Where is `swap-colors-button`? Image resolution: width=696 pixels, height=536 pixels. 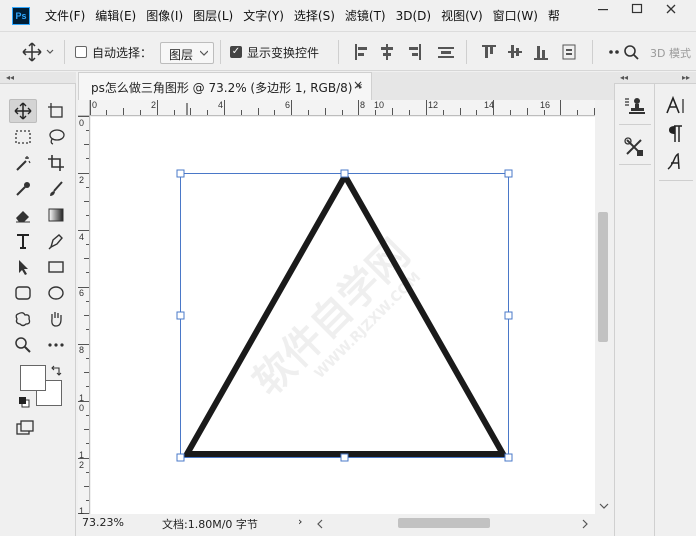
swap-colors-button is located at coordinates (56, 372).